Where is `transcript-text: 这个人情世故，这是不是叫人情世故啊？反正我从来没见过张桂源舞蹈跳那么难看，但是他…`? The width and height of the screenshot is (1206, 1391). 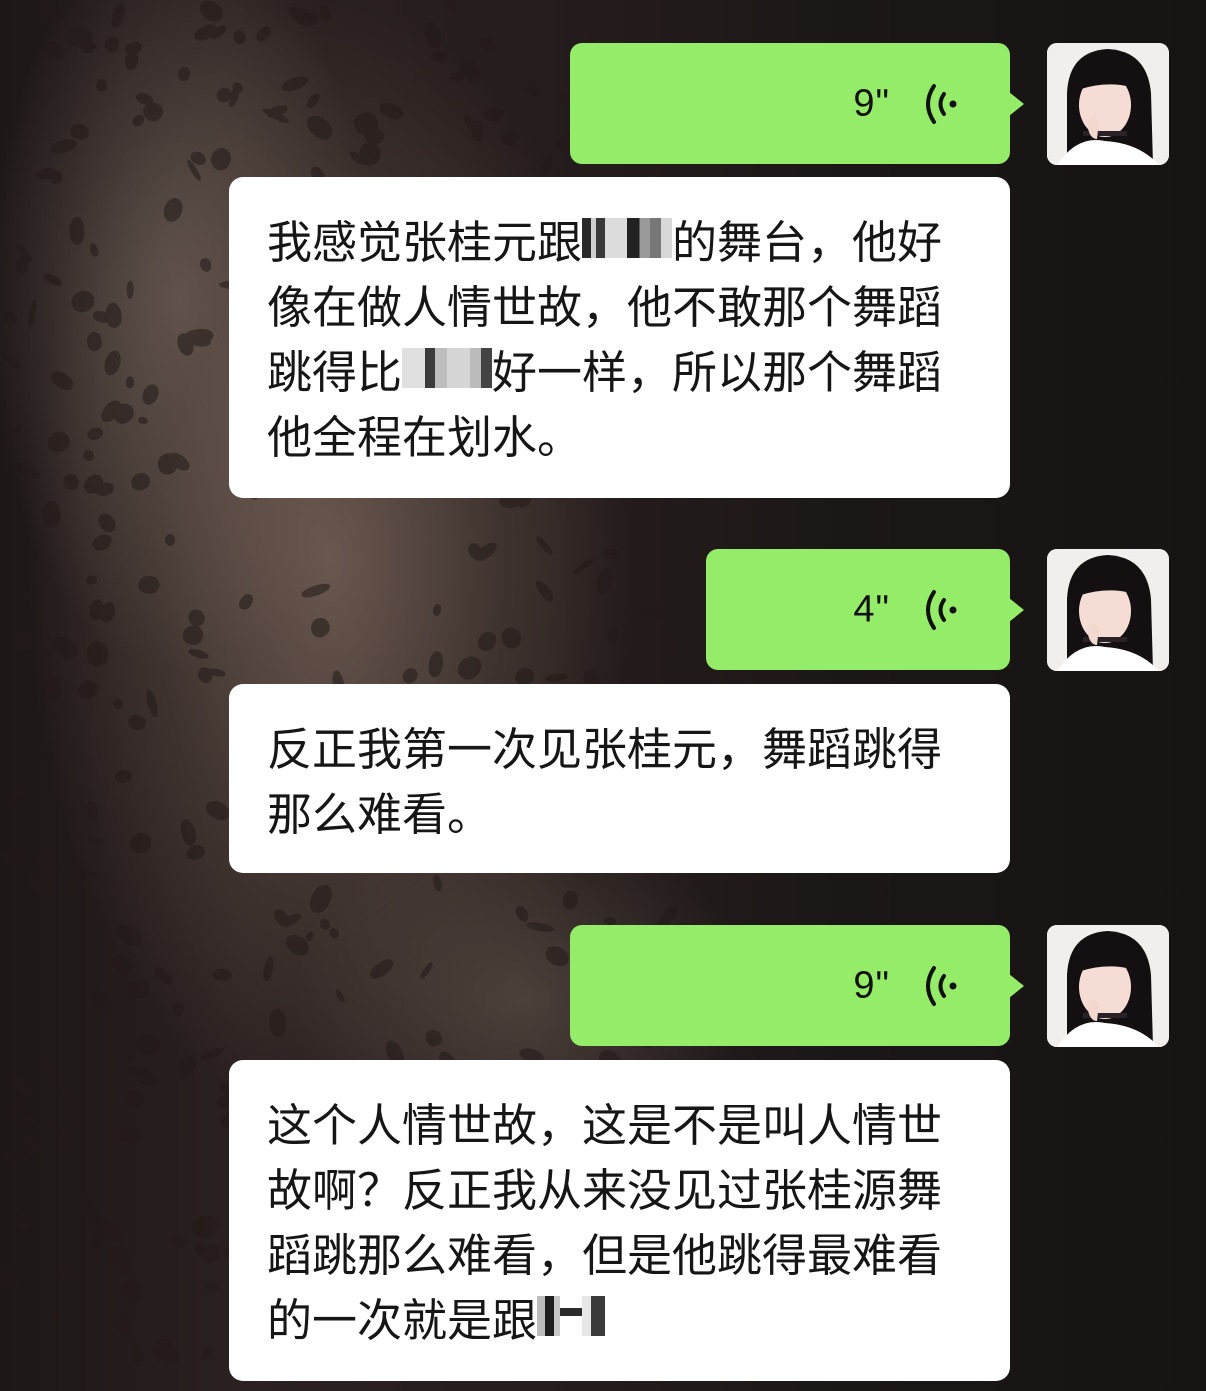 transcript-text: 这个人情世故，这是不是叫人情世故啊？反正我从来没见过张桂源舞蹈跳那么难看，但是他… is located at coordinates (605, 1223).